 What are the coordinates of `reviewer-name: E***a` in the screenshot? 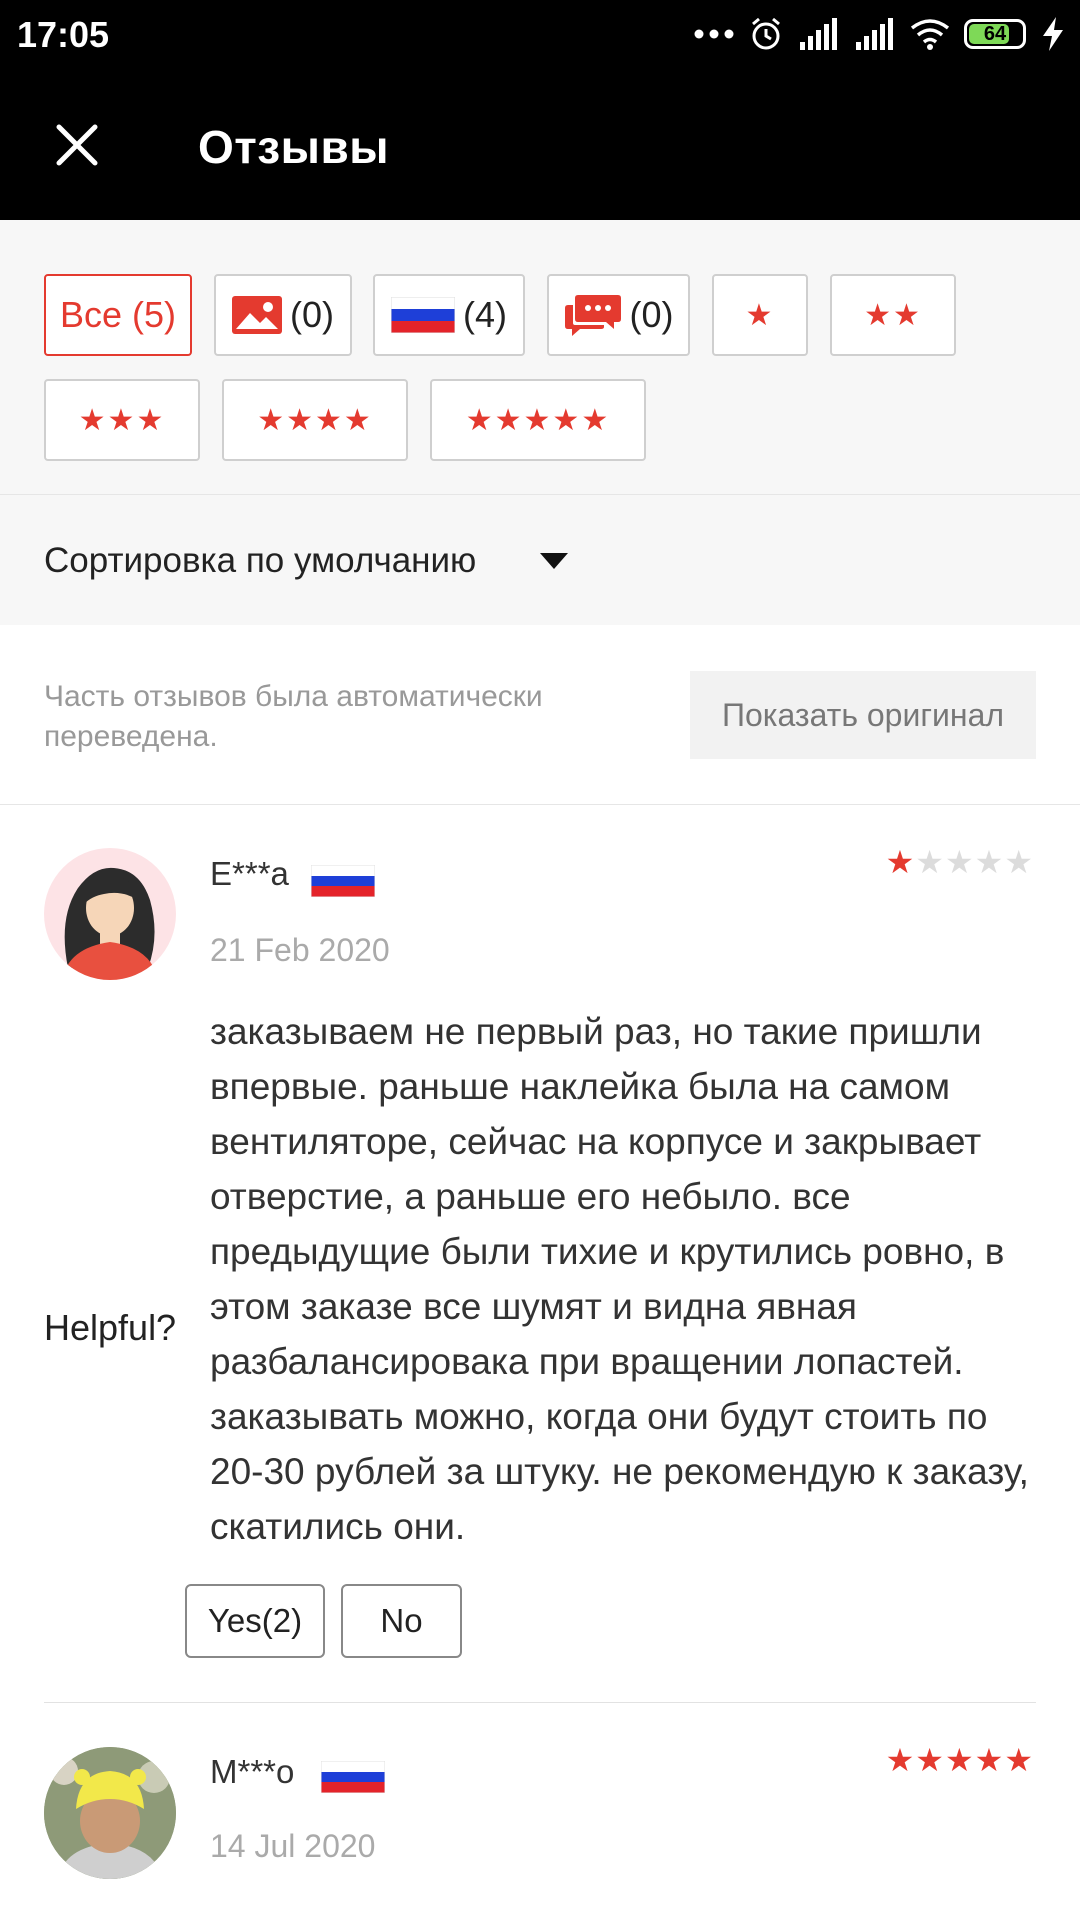 It's located at (249, 873).